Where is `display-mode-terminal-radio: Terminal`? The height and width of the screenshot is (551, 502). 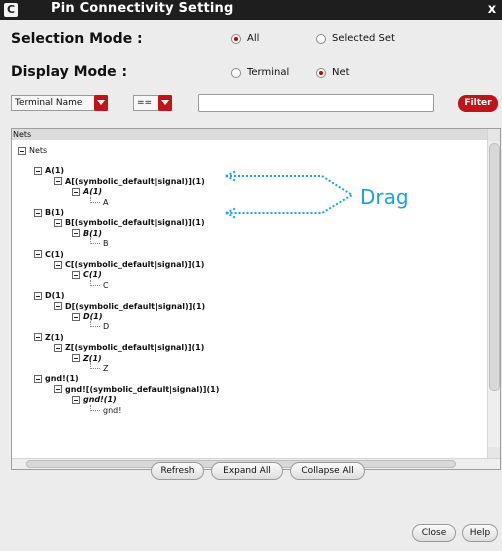
display-mode-terminal-radio: Terminal is located at coordinates (260, 72).